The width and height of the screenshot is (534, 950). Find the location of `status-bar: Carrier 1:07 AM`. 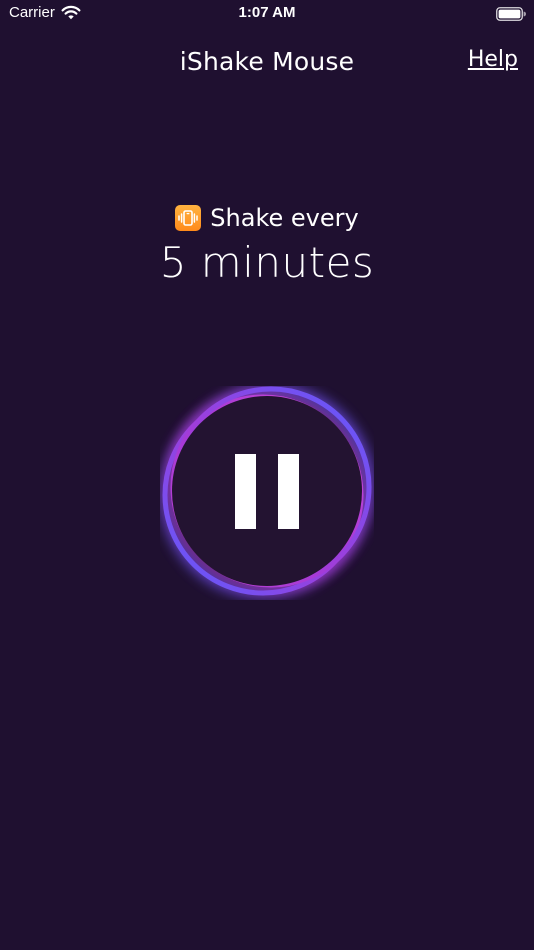

status-bar: Carrier 1:07 AM is located at coordinates (267, 15).